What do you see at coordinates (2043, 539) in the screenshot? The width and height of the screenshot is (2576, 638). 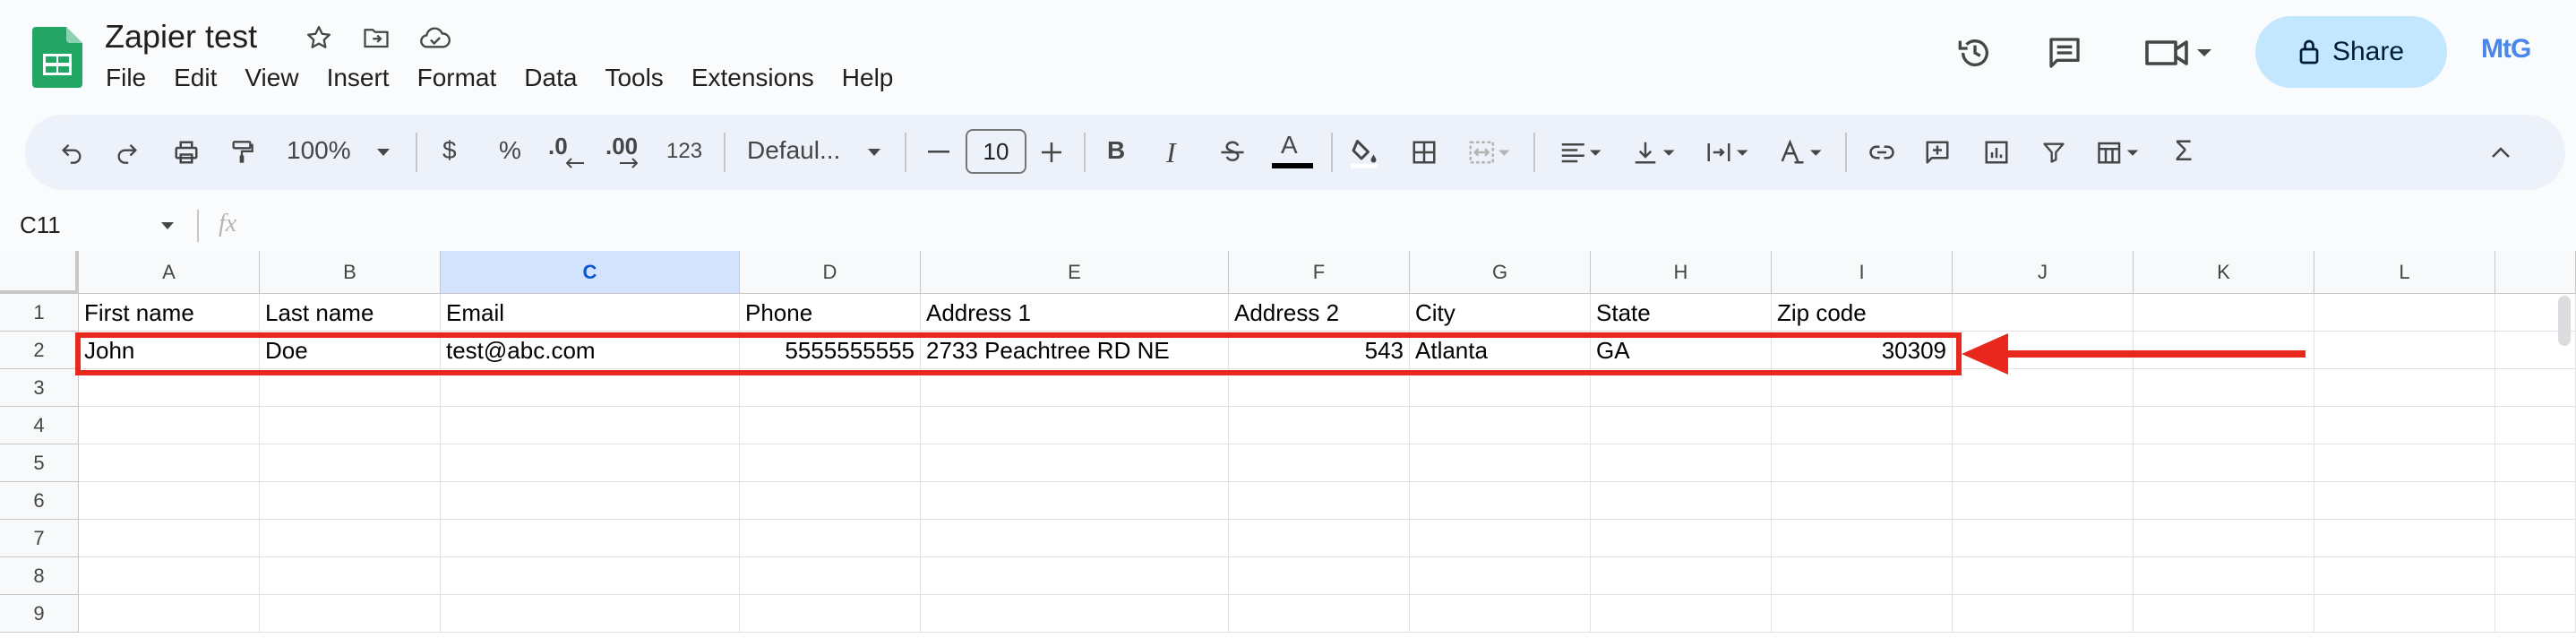 I see `cell-j7` at bounding box center [2043, 539].